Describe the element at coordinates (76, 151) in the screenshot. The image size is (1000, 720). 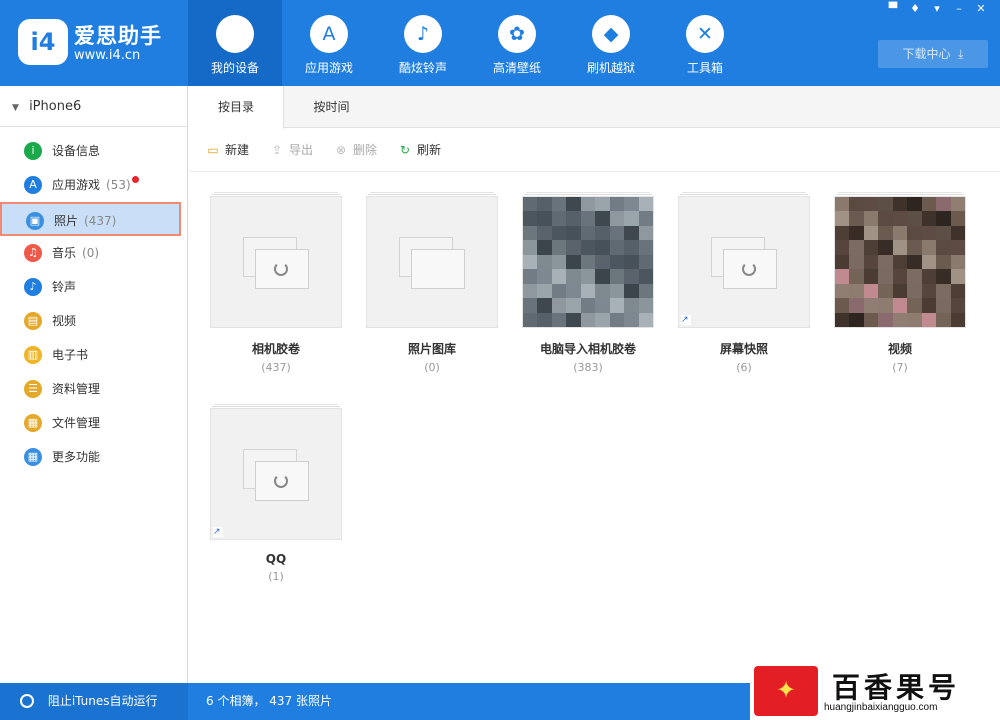
I see `sidebar-item-label: 设备信息` at that location.